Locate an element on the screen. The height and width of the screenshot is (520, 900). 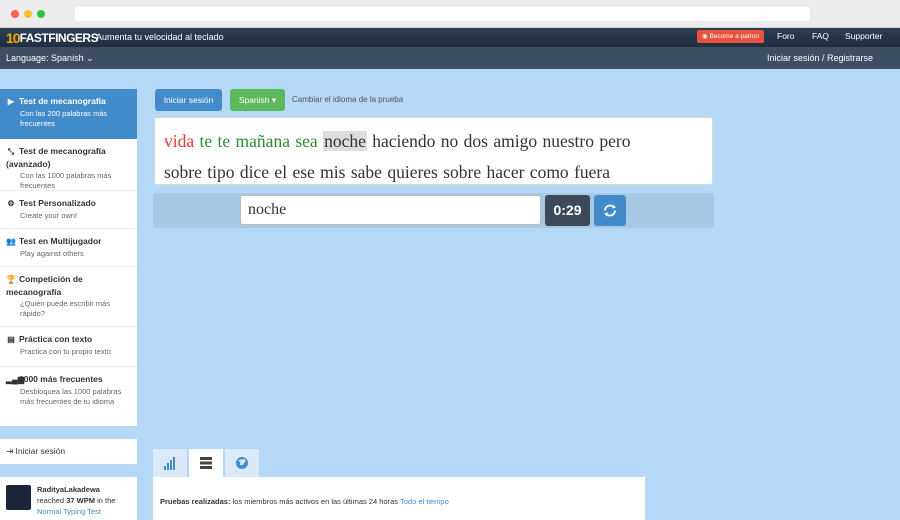
sidebar-item-label: Test de mecanografía is located at coordinates (62, 101).